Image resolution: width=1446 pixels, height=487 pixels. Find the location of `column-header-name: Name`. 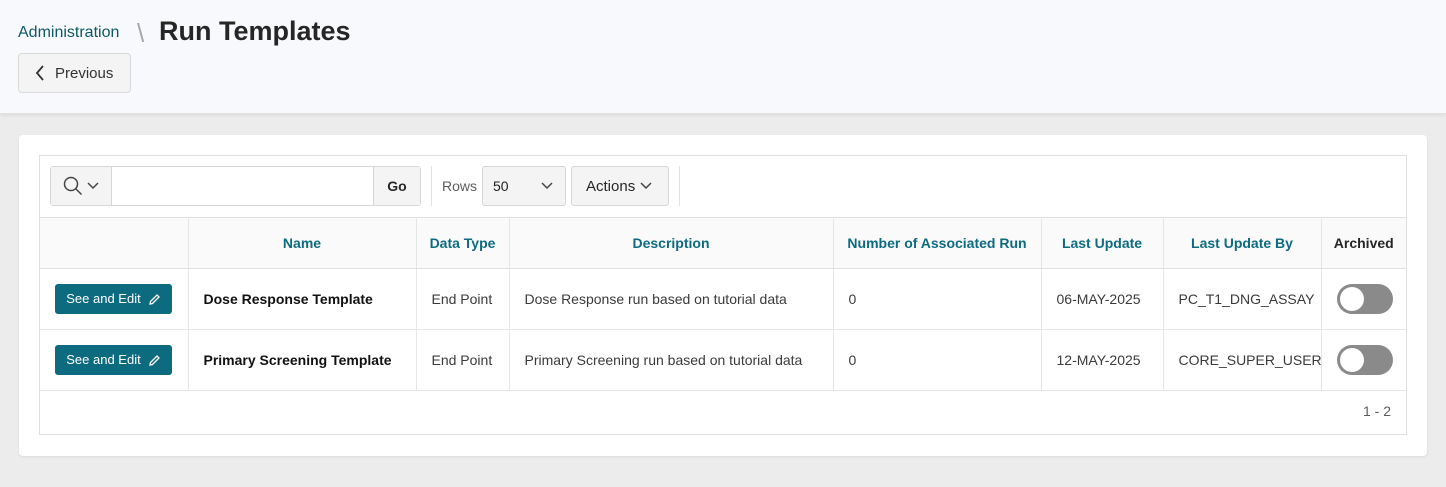

column-header-name: Name is located at coordinates (302, 243).